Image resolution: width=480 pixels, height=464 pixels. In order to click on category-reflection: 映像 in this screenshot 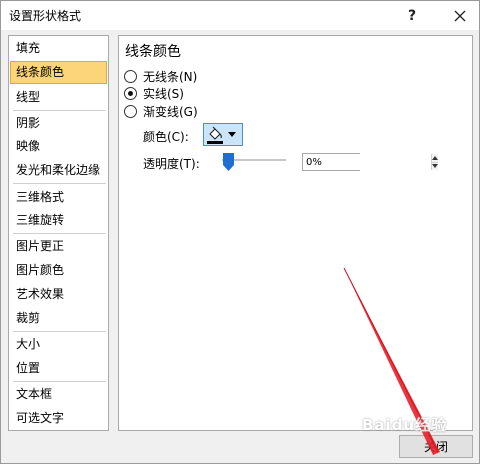, I will do `click(58, 146)`.